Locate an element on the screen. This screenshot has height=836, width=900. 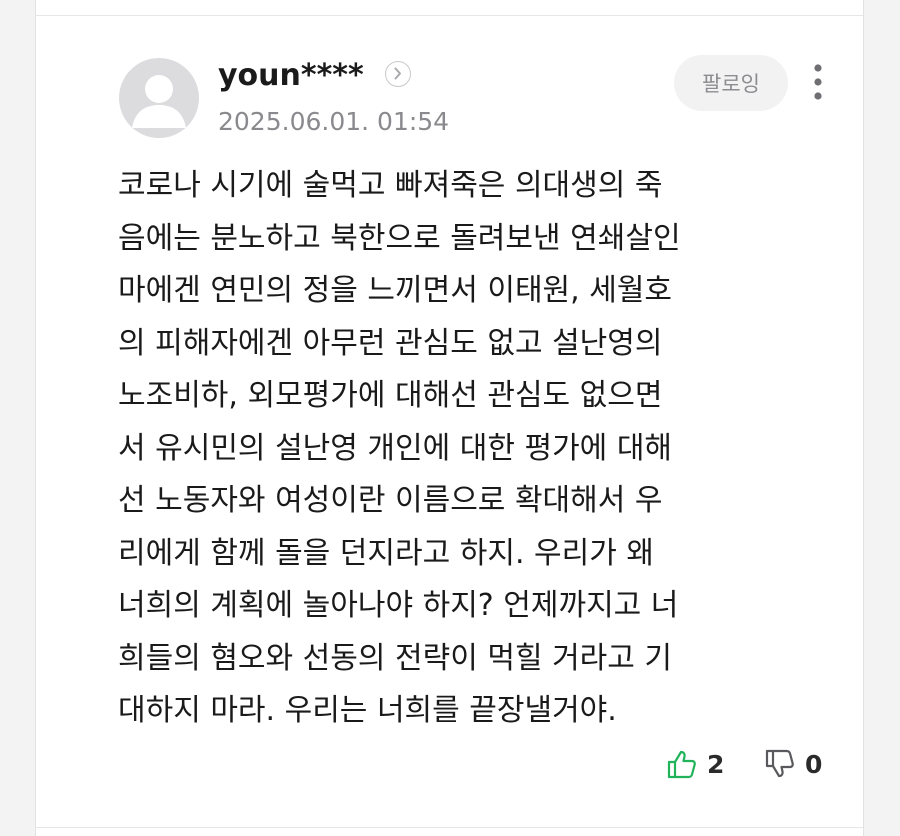
thumbs-down-icon is located at coordinates (779, 763).